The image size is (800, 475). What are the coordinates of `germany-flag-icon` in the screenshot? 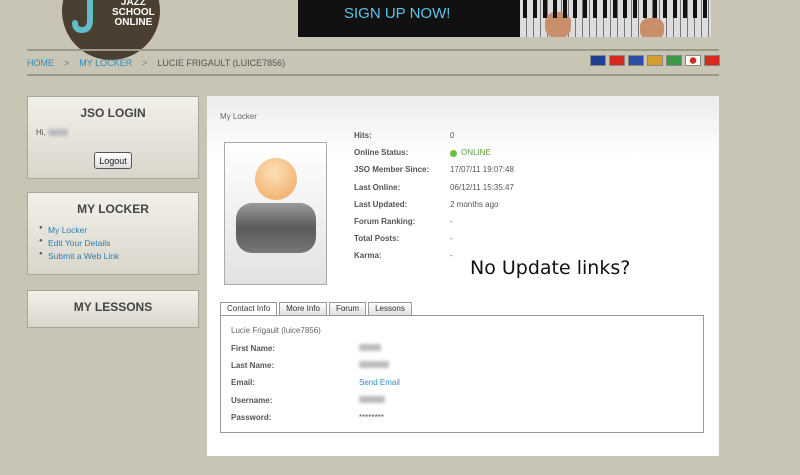 It's located at (655, 60).